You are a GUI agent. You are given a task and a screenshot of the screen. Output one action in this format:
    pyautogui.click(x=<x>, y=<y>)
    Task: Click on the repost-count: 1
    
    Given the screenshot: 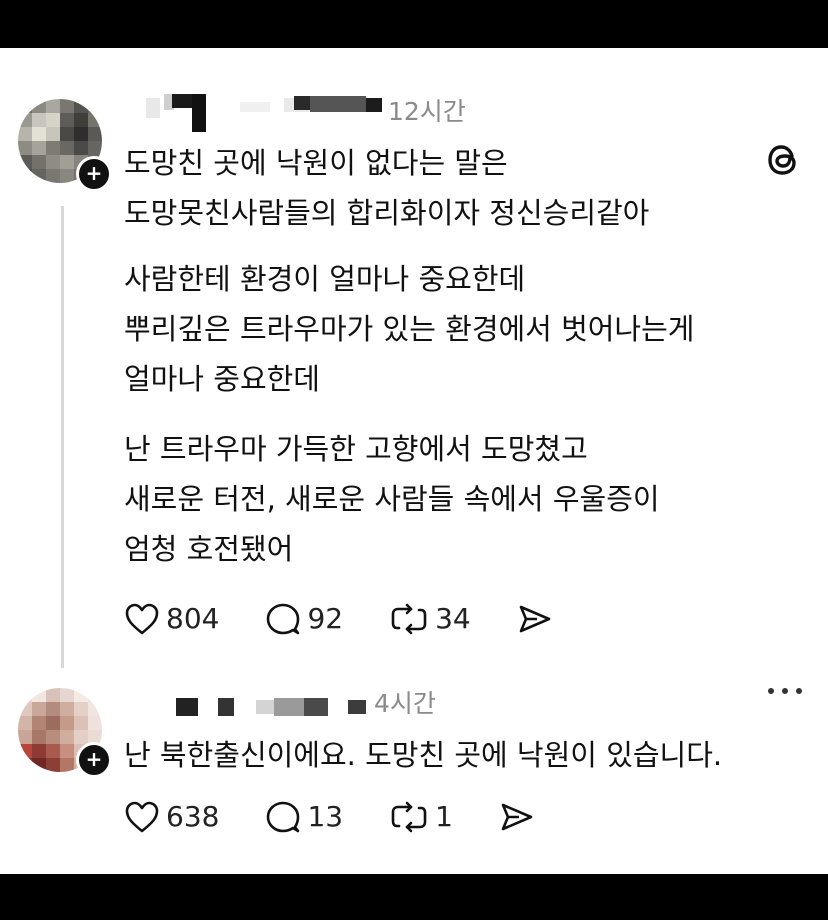 What is the action you would take?
    pyautogui.click(x=444, y=816)
    